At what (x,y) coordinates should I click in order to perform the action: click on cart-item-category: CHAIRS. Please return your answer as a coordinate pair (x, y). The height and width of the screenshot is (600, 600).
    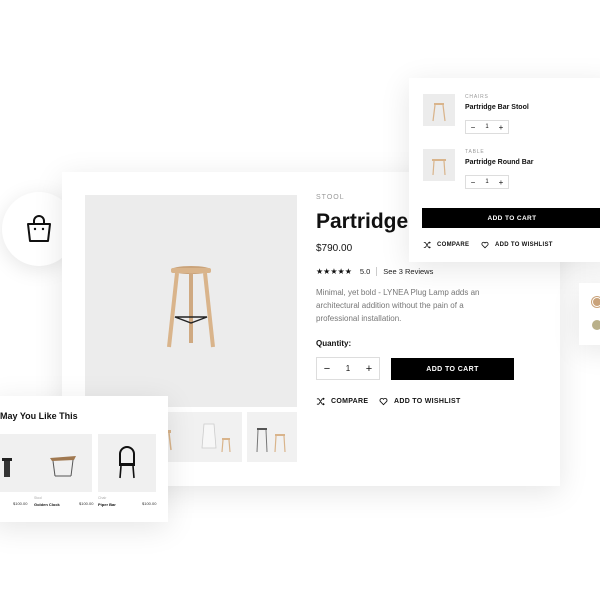
    Looking at the image, I should click on (477, 97).